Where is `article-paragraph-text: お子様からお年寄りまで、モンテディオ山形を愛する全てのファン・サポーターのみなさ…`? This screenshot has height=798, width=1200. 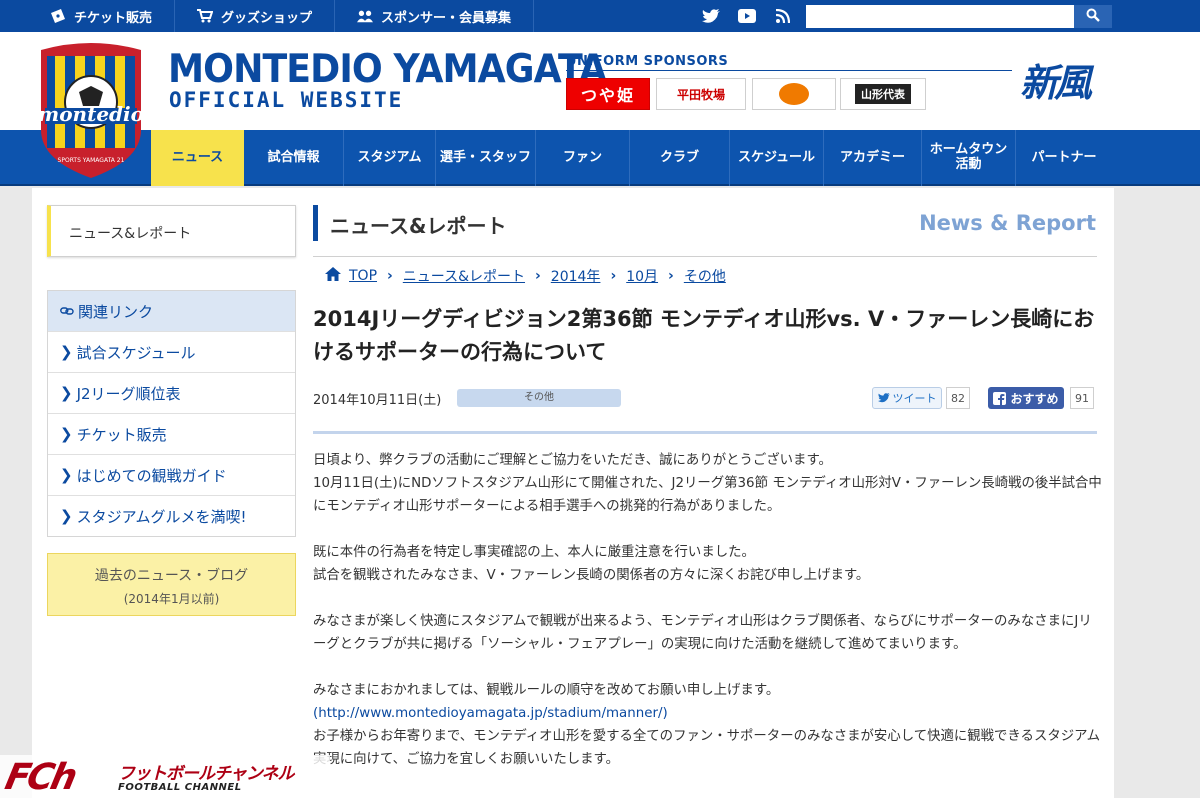 article-paragraph-text: お子様からお年寄りまで、モンテディオ山形を愛する全てのファン・サポーターのみなさ… is located at coordinates (706, 748).